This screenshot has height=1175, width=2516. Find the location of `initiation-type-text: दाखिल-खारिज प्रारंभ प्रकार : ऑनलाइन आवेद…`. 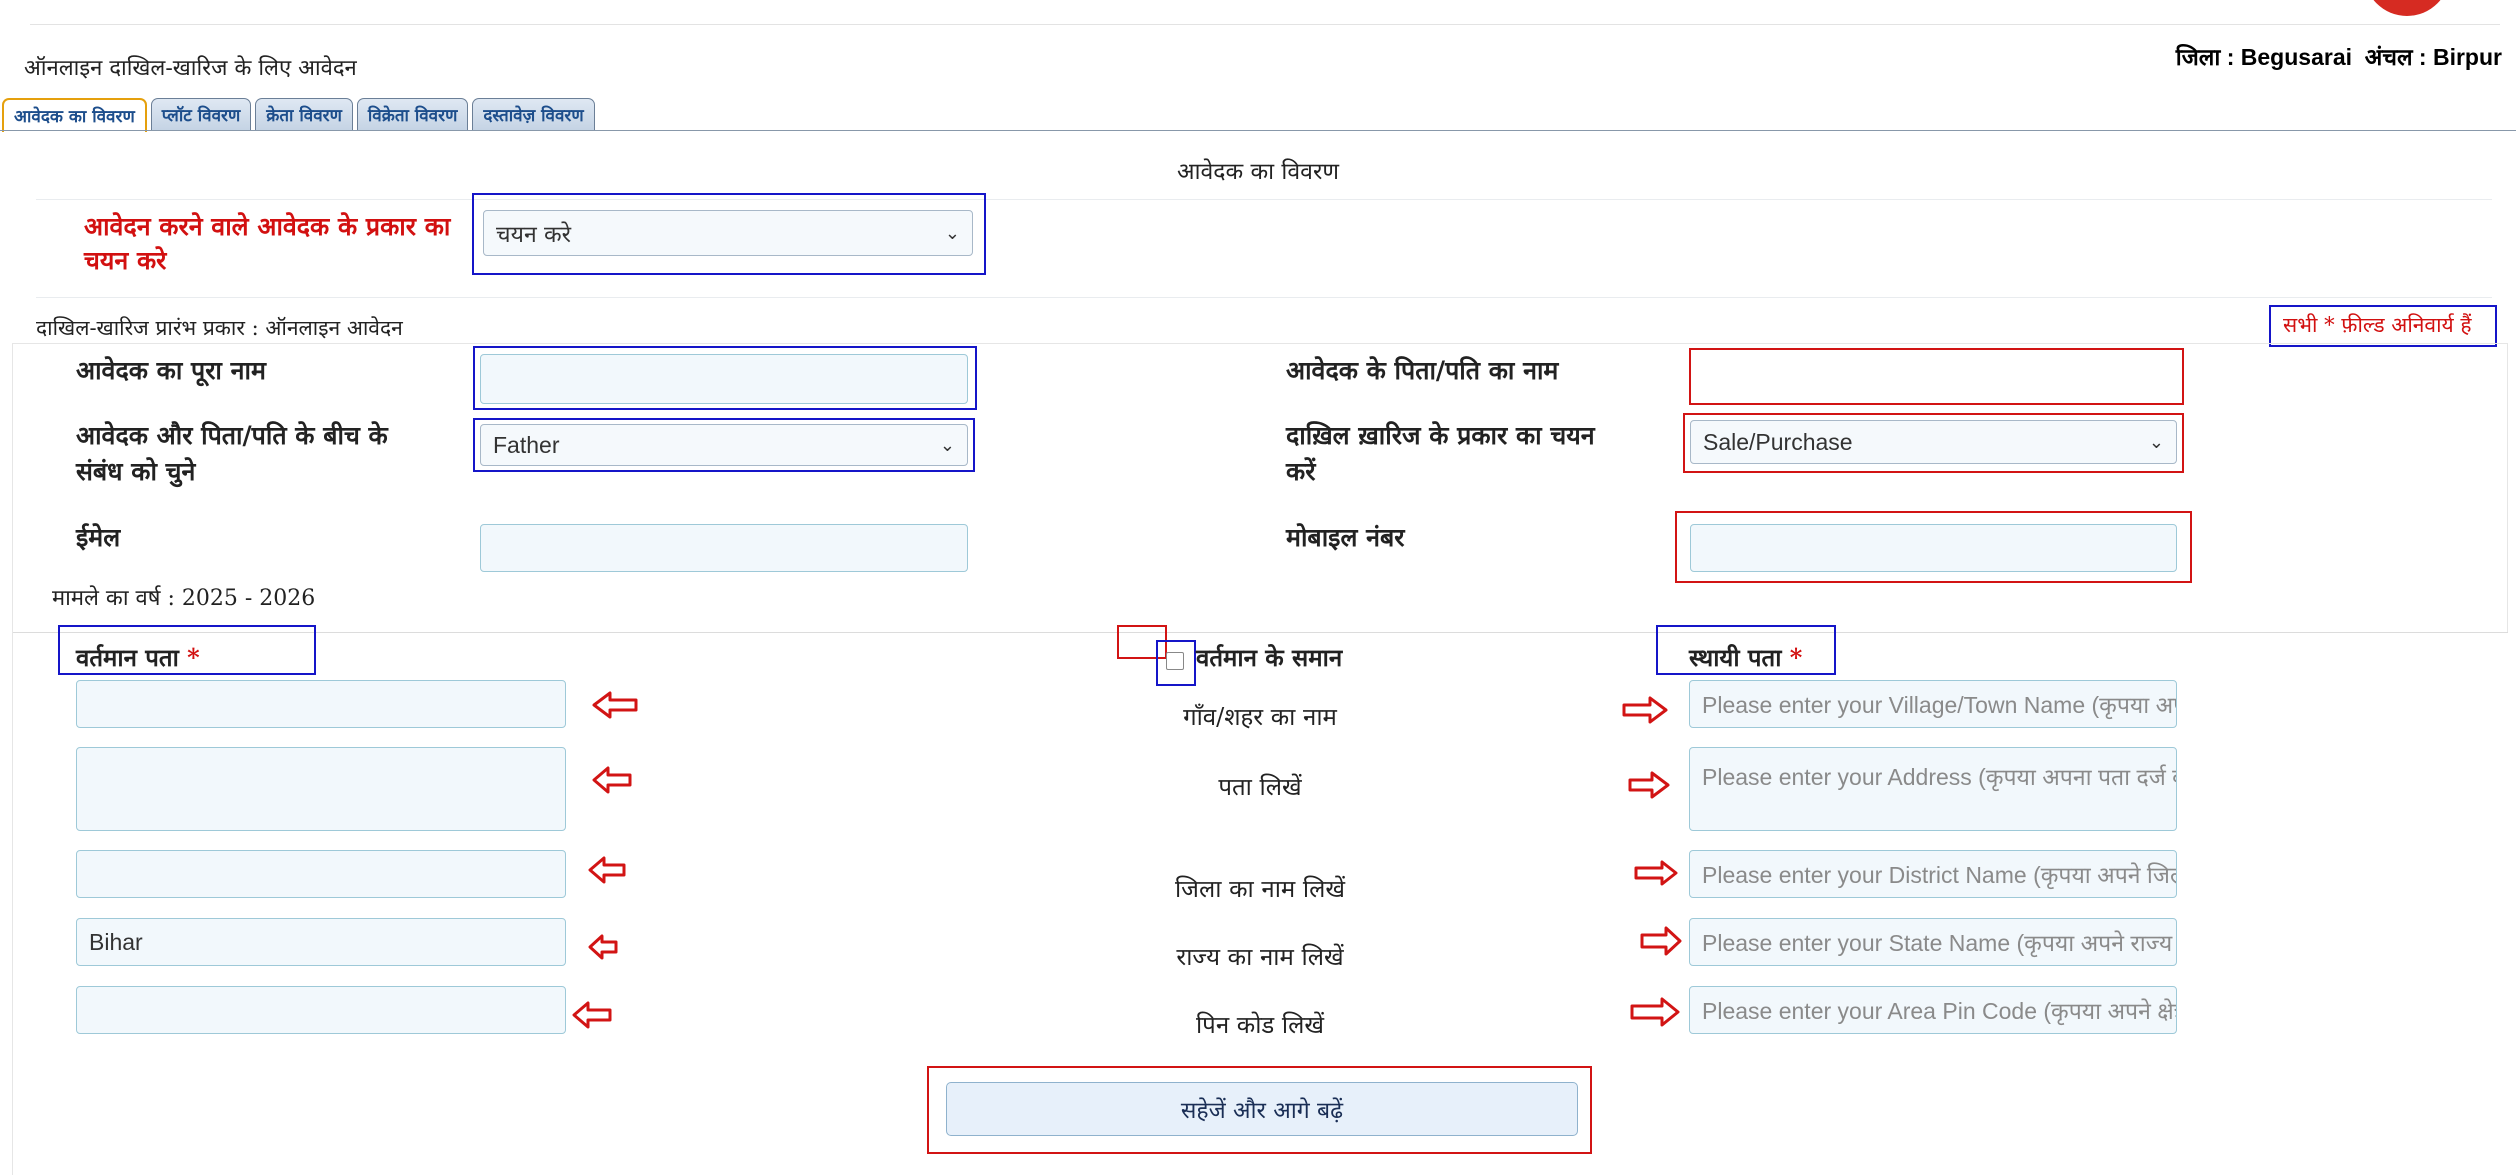

initiation-type-text: दाखिल-खारिज प्रारंभ प्रकार : ऑनलाइन आवेद… is located at coordinates (219, 328).